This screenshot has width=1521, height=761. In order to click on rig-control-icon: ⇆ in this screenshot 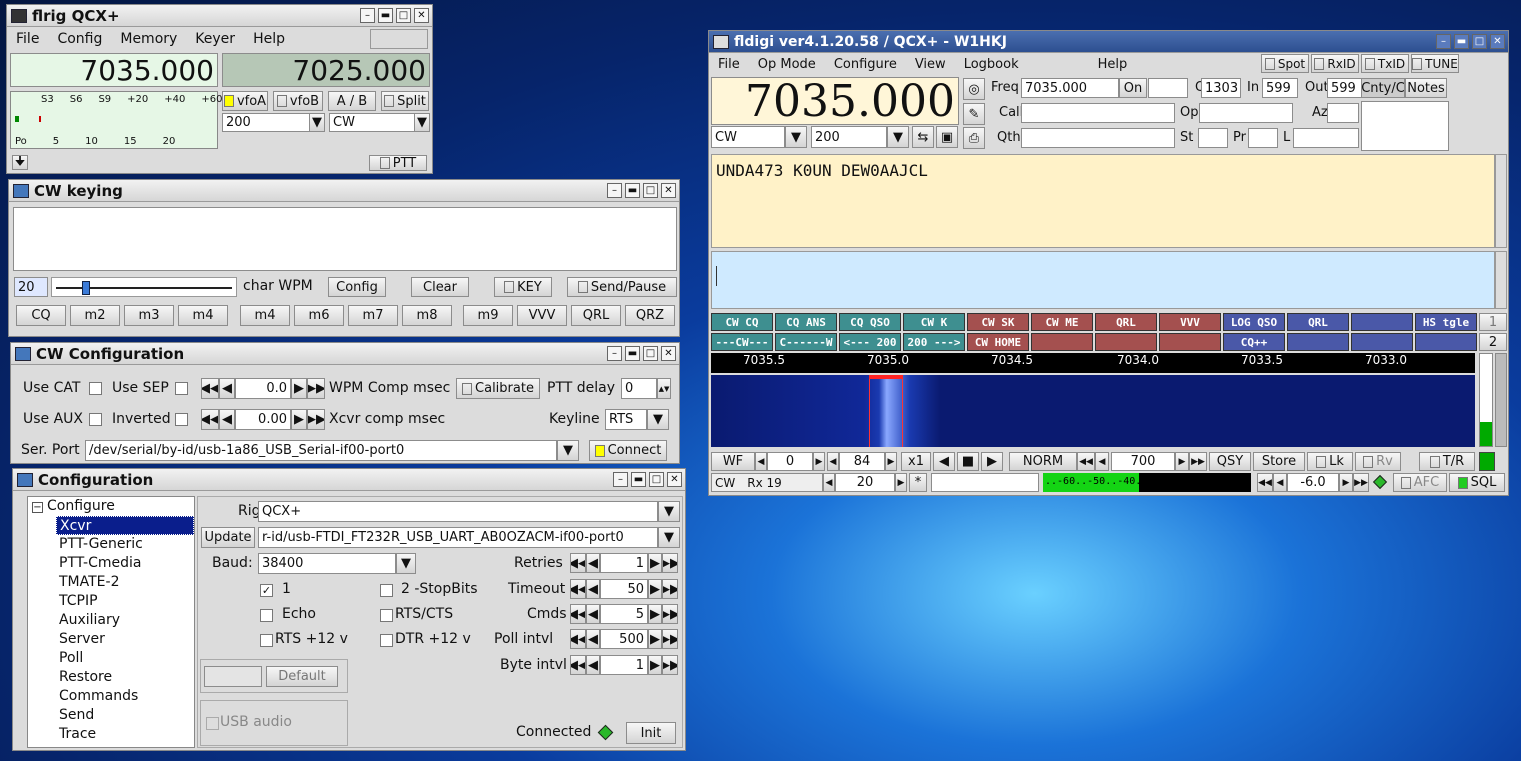, I will do `click(923, 137)`.